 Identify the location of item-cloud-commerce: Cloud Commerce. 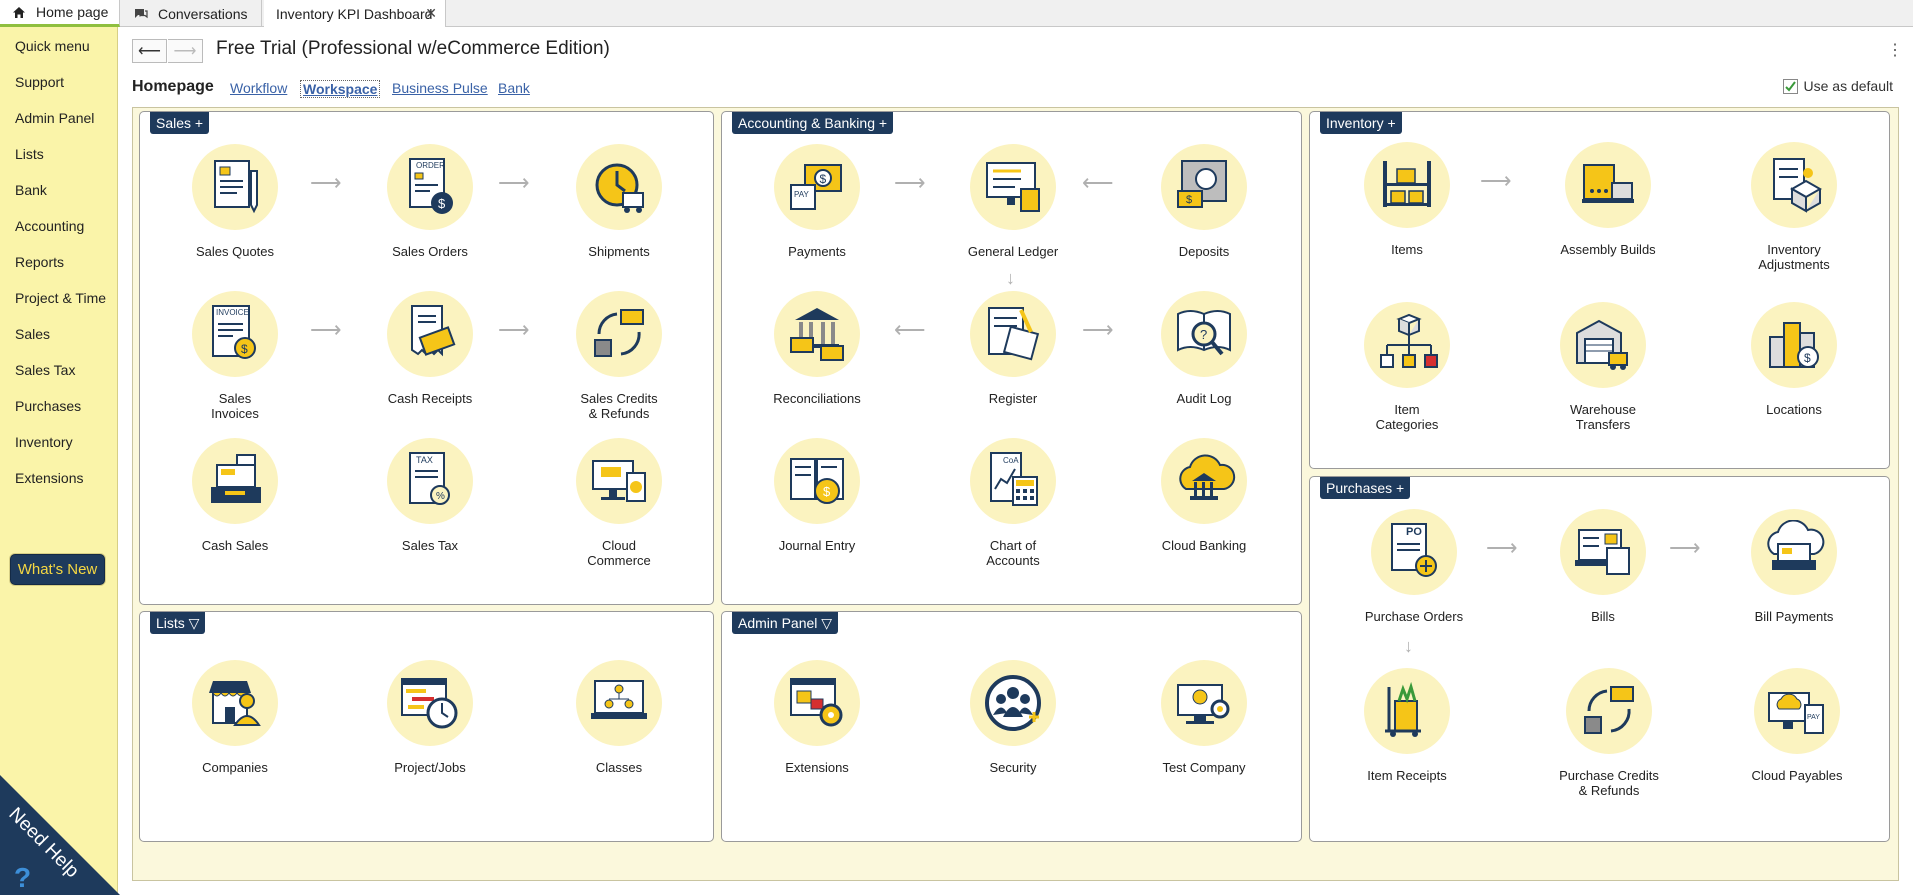
(619, 503).